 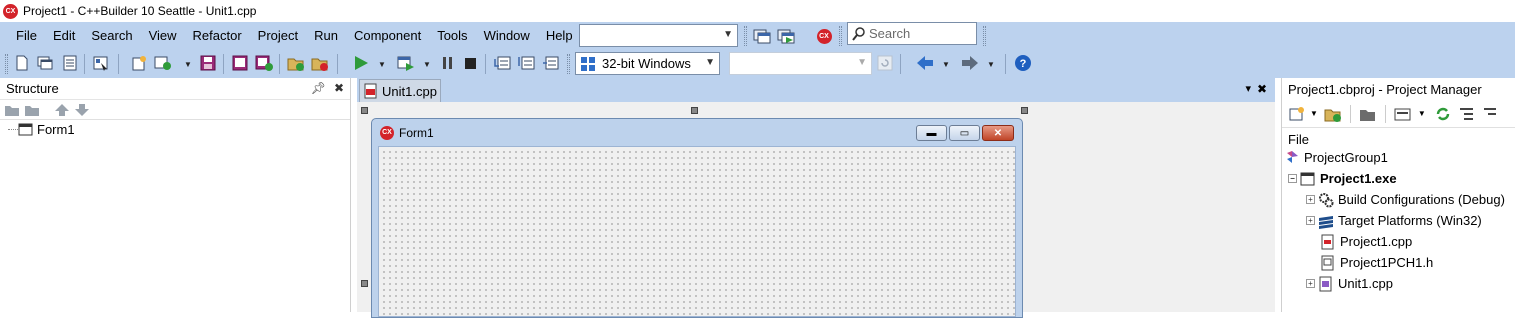 I want to click on add-to-project-icon, so click(x=240, y=63).